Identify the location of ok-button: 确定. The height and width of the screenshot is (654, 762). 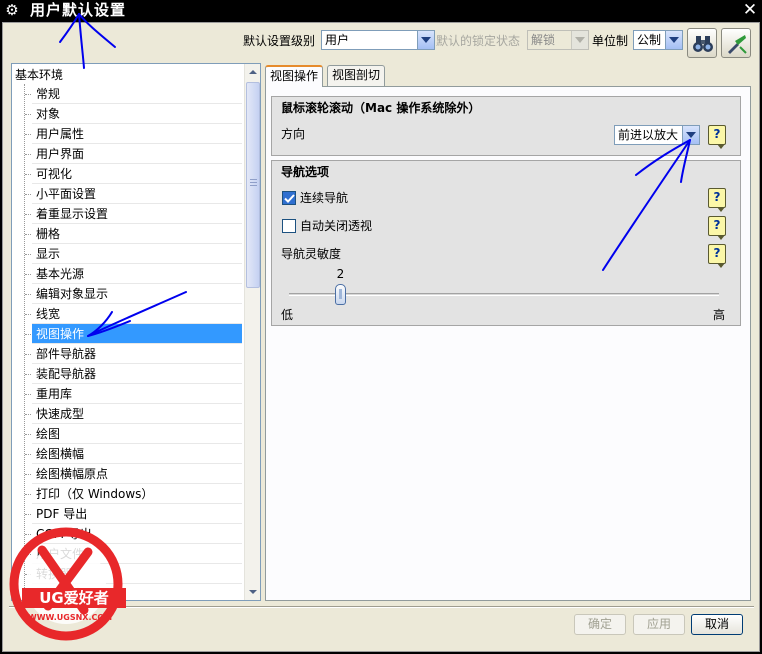
(600, 624).